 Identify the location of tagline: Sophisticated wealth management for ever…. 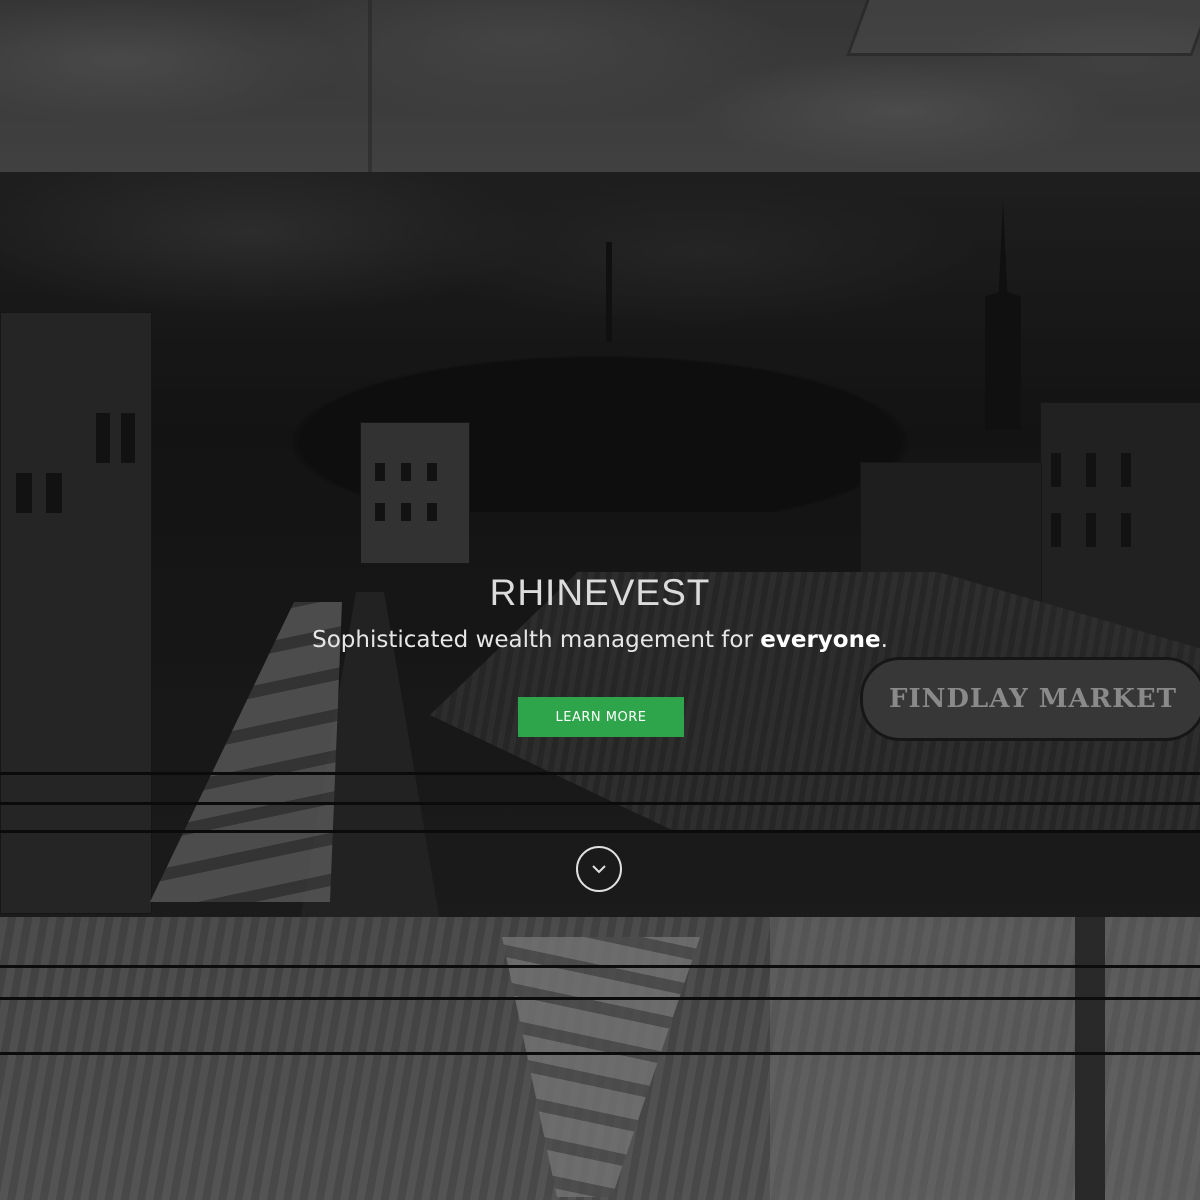
(600, 640).